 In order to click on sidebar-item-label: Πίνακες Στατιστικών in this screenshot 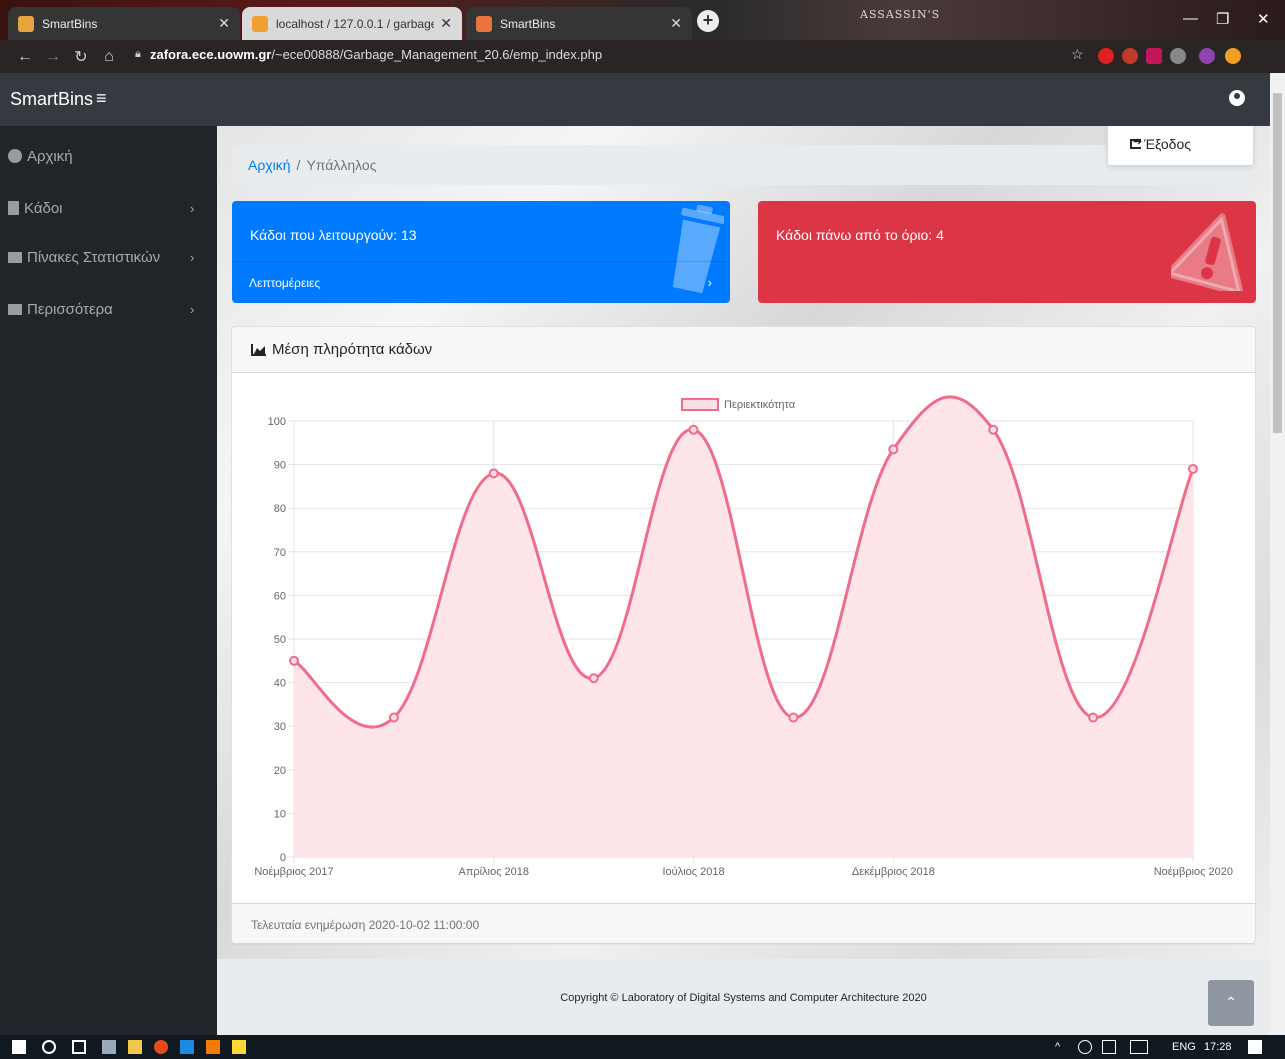, I will do `click(94, 257)`.